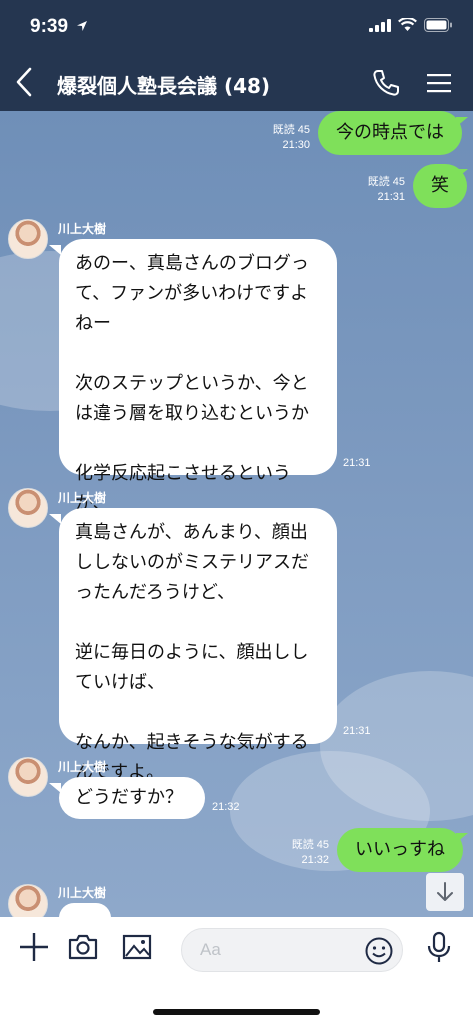 Image resolution: width=473 pixels, height=1024 pixels. Describe the element at coordinates (132, 798) in the screenshot. I see `message-bubble-received: どうだすか？` at that location.